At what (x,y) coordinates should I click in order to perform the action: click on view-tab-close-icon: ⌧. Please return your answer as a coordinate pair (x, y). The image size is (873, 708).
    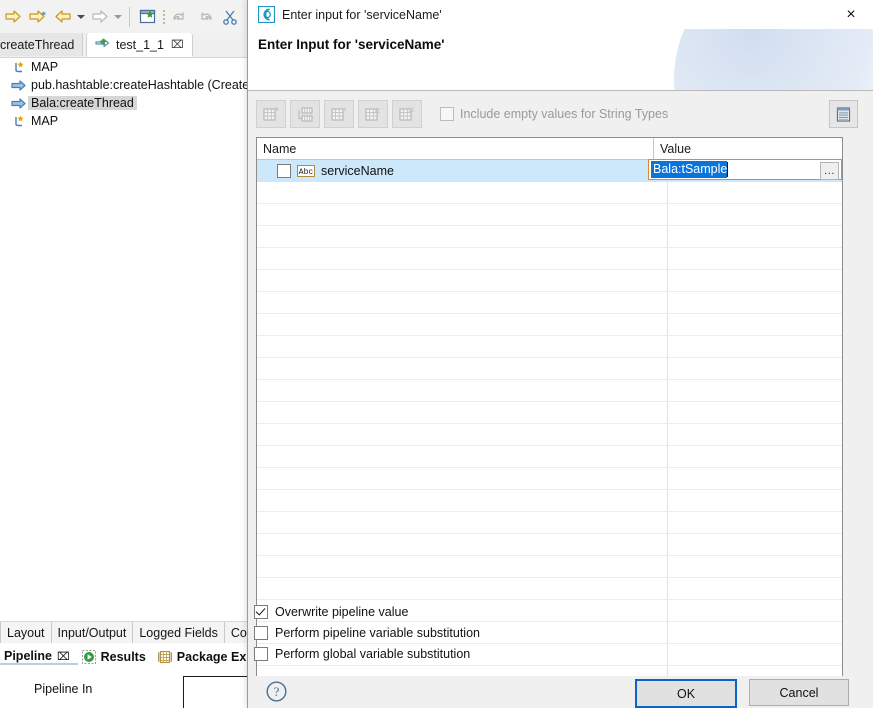
    Looking at the image, I should click on (63, 656).